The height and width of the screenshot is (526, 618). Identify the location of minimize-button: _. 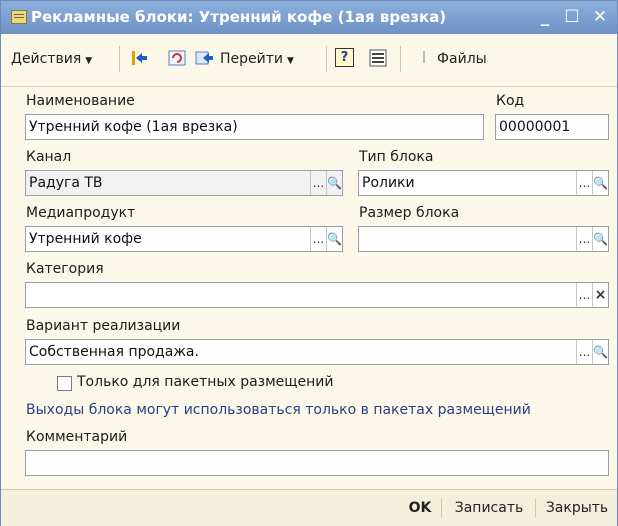
(545, 17).